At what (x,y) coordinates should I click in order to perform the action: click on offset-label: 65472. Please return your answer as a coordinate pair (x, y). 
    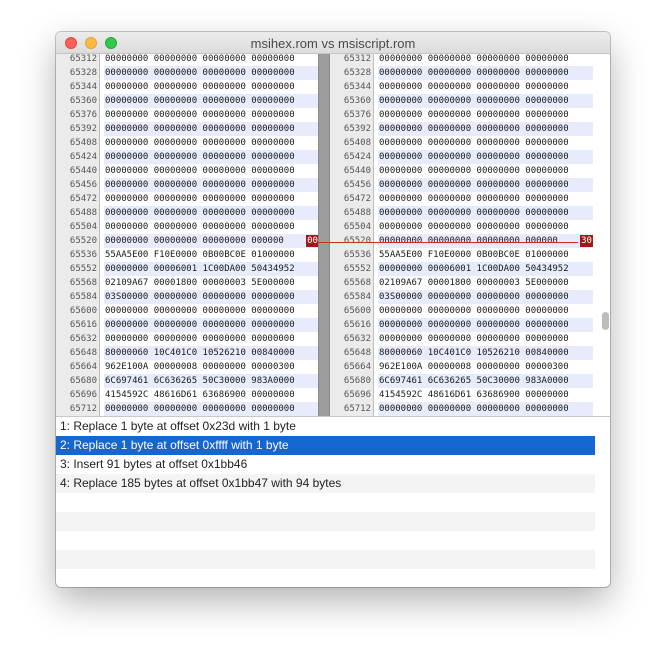
    Looking at the image, I should click on (83, 199).